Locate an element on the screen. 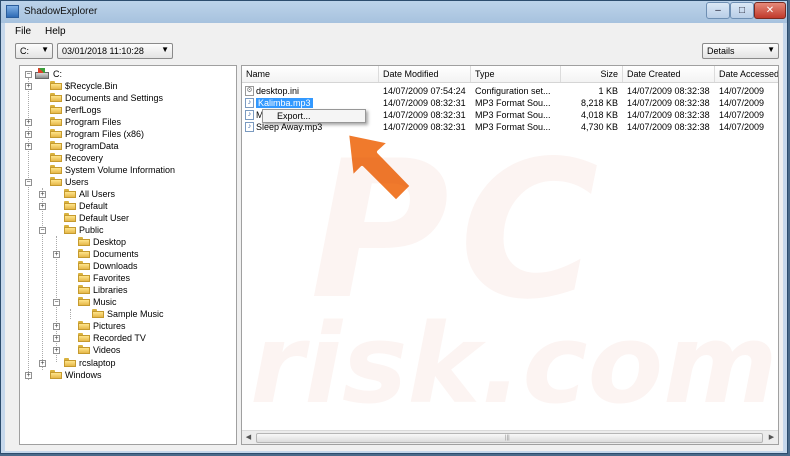 This screenshot has height=456, width=790. tree-node-programdata: + ProgramData is located at coordinates (125, 146).